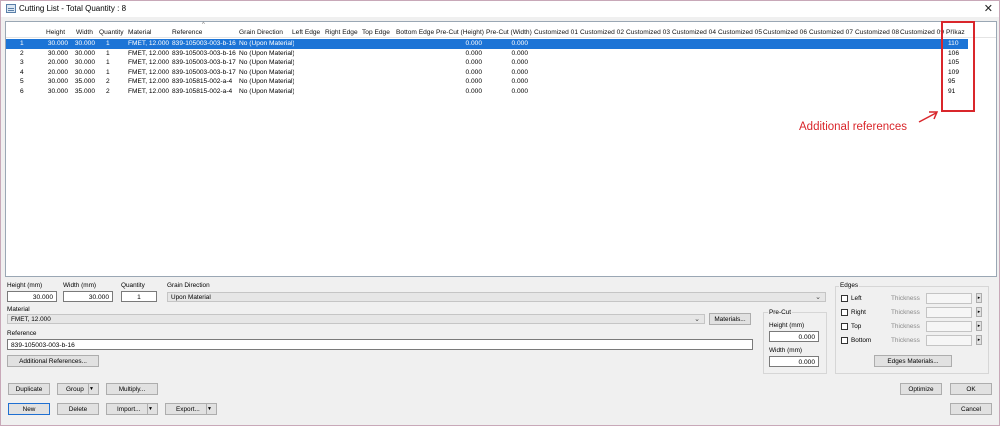  Describe the element at coordinates (32, 296) in the screenshot. I see `height-field: 30.000` at that location.